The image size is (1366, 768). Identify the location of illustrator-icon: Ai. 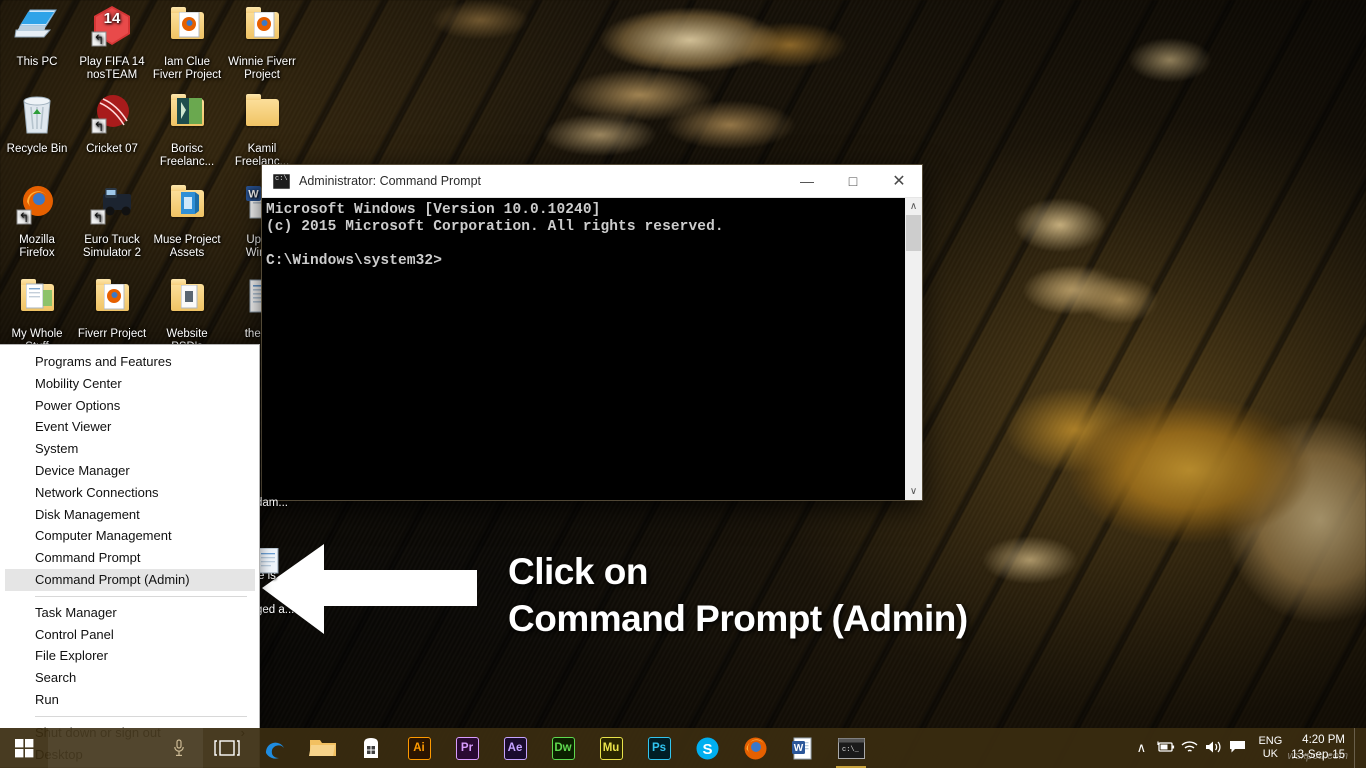
(419, 748).